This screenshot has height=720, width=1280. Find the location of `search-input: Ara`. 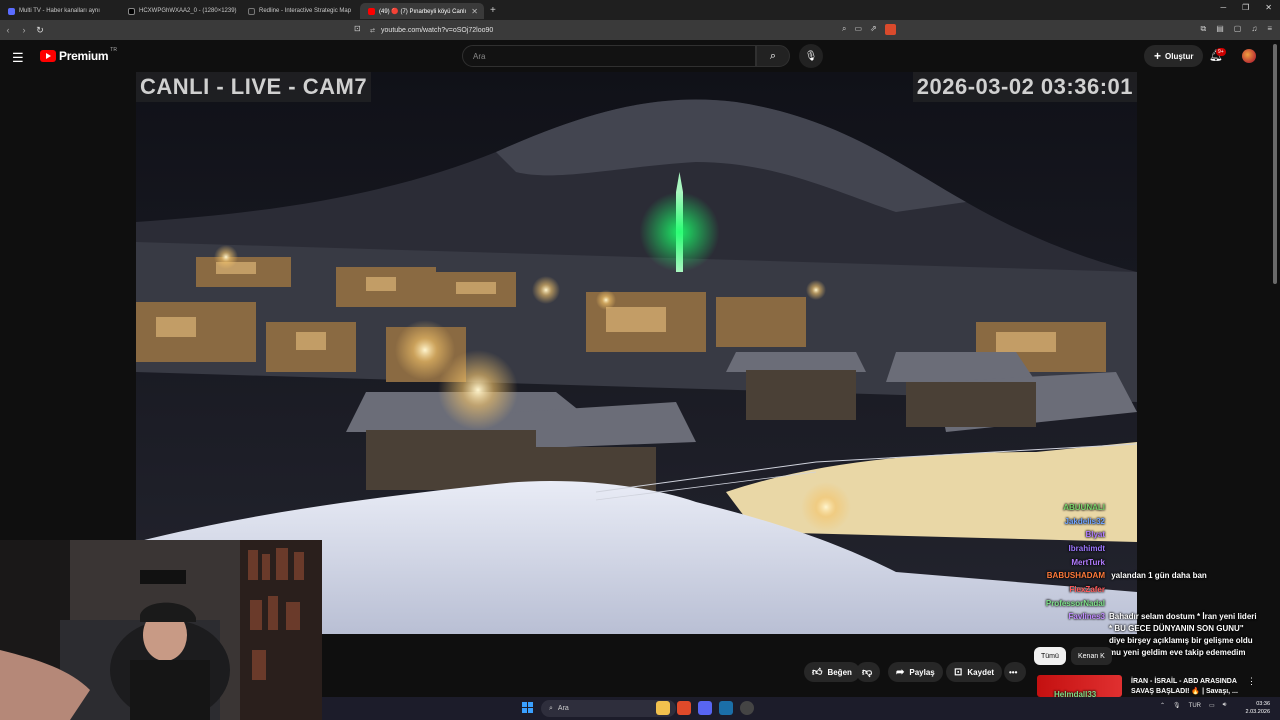

search-input: Ara is located at coordinates (609, 56).